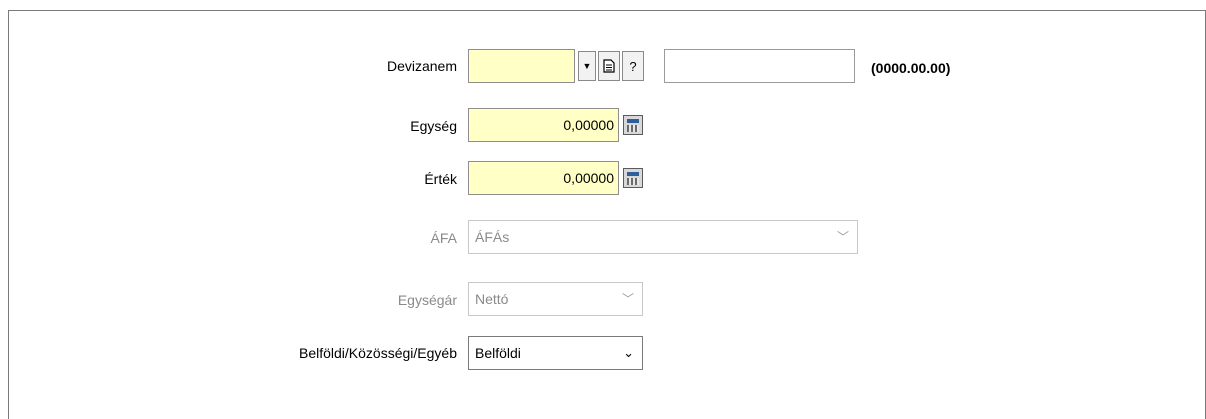 The image size is (1206, 419). What do you see at coordinates (555, 353) in the screenshot?
I see `belfoldi-select: Belföldi ⌄` at bounding box center [555, 353].